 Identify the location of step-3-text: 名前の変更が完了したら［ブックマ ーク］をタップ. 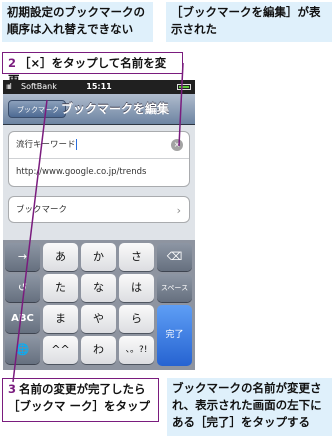
(79, 397).